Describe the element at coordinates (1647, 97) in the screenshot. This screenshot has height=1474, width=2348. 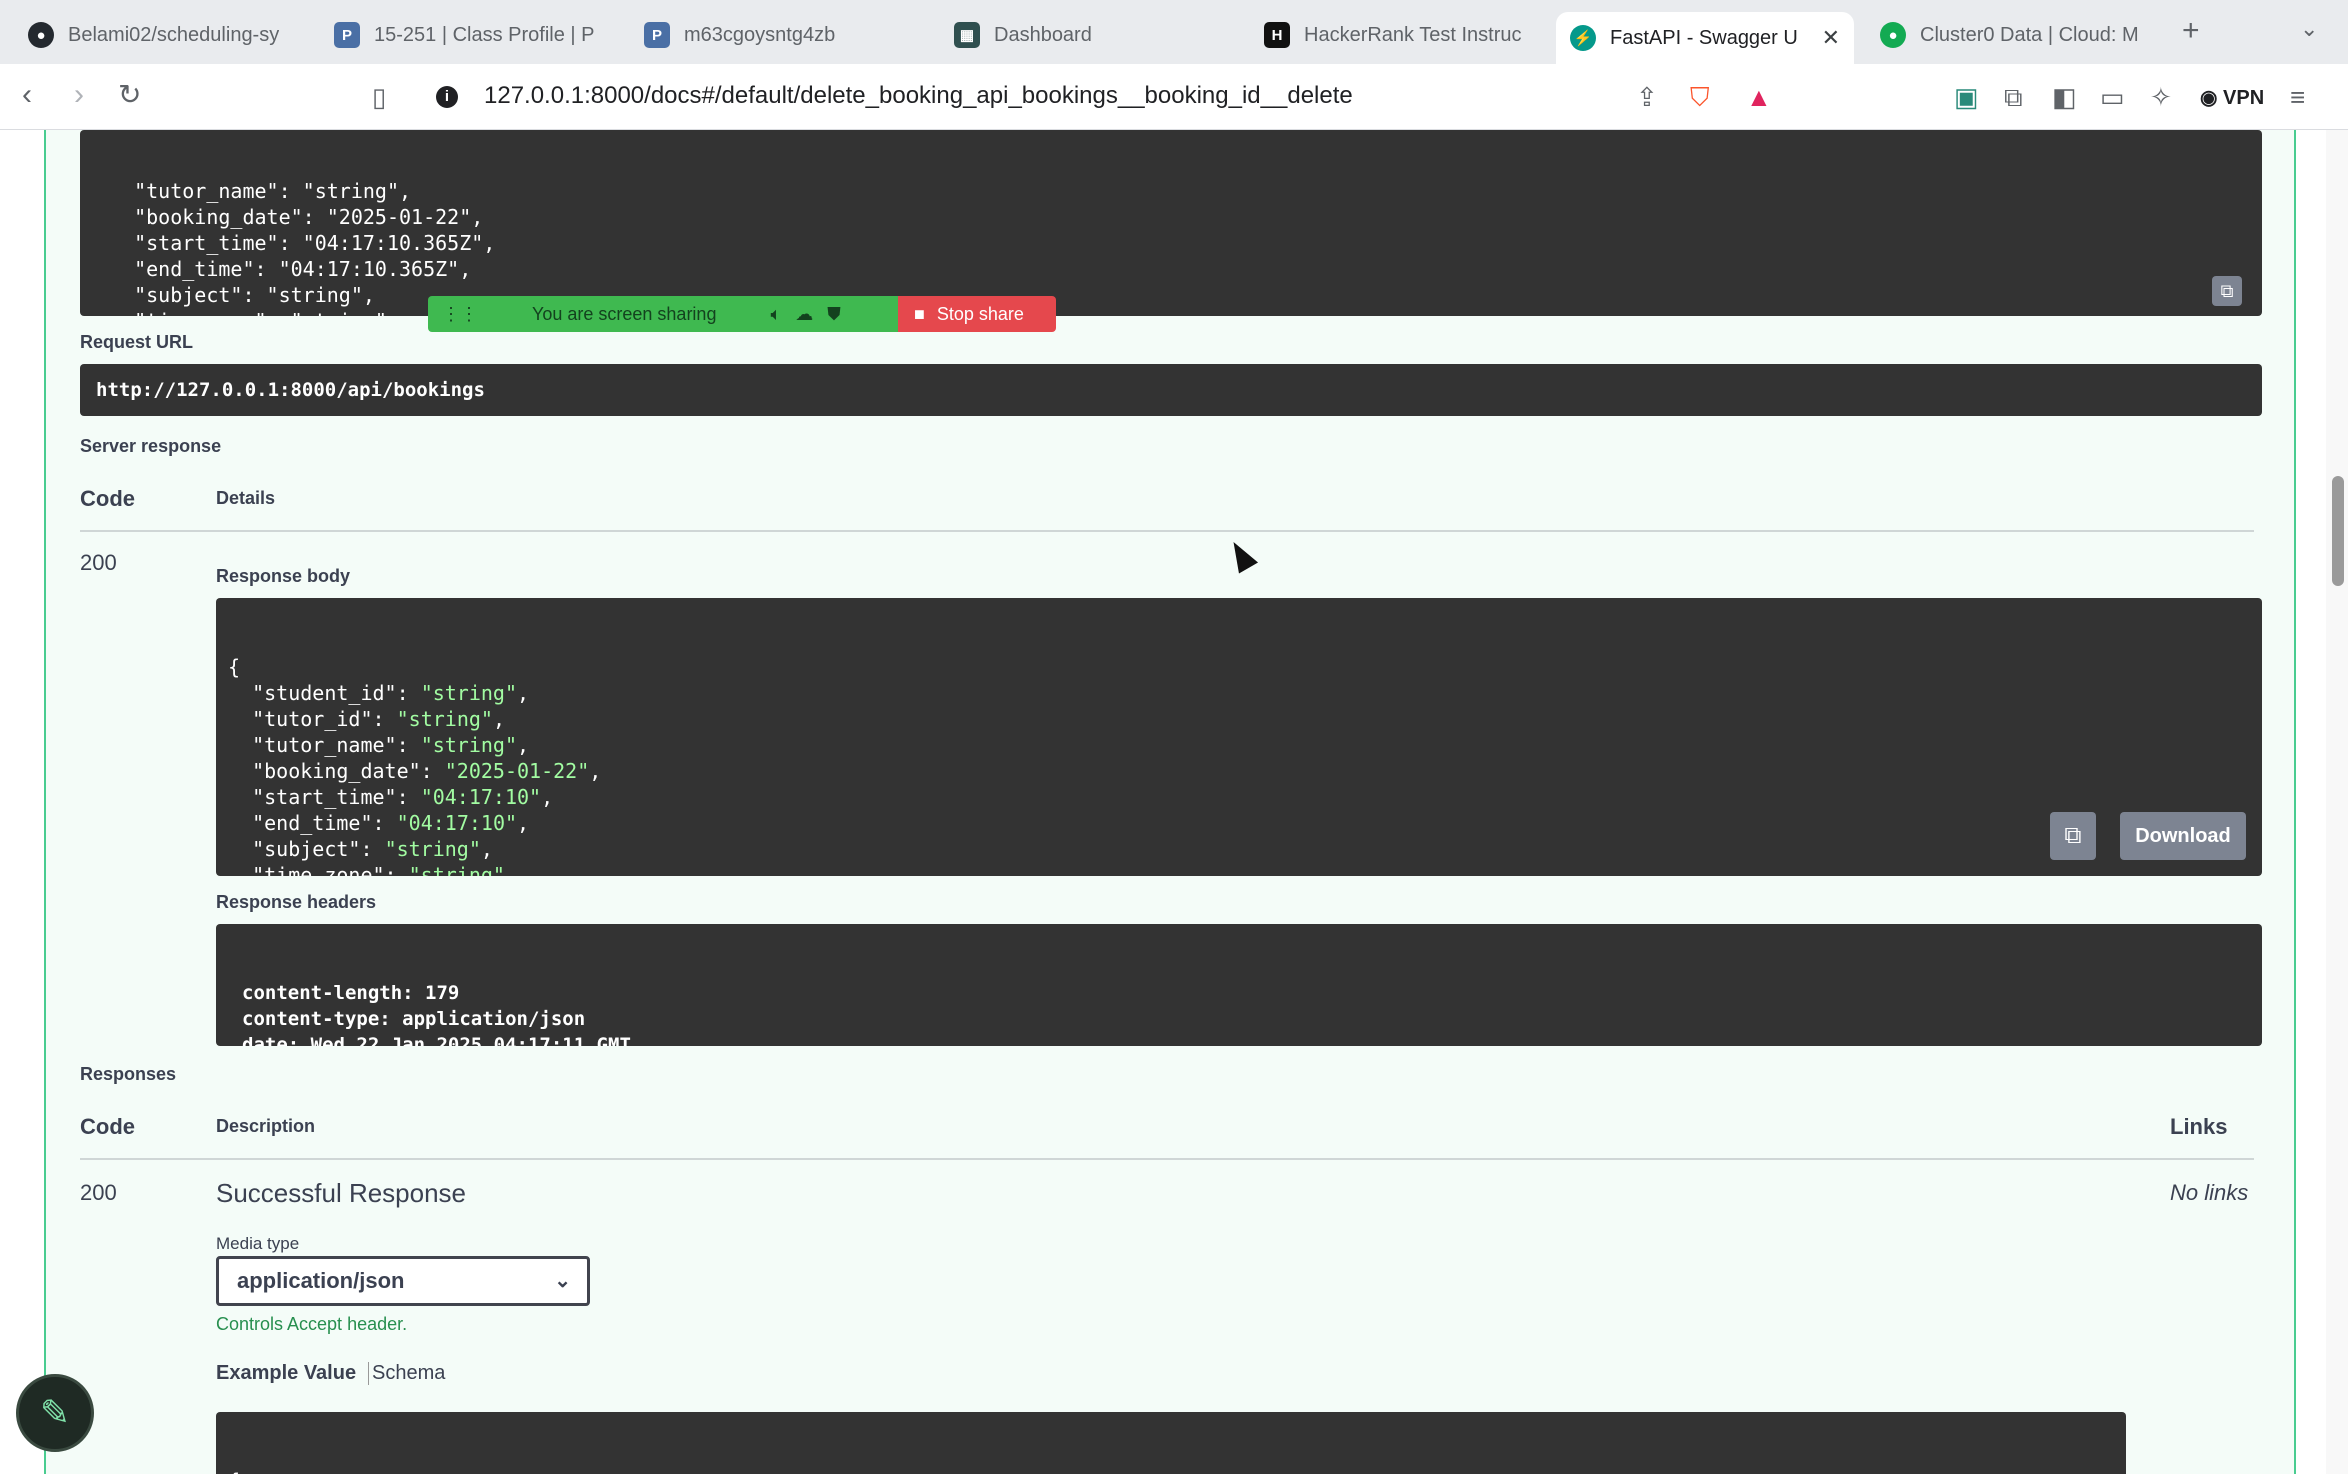
I see `share-icon: ⇪` at that location.